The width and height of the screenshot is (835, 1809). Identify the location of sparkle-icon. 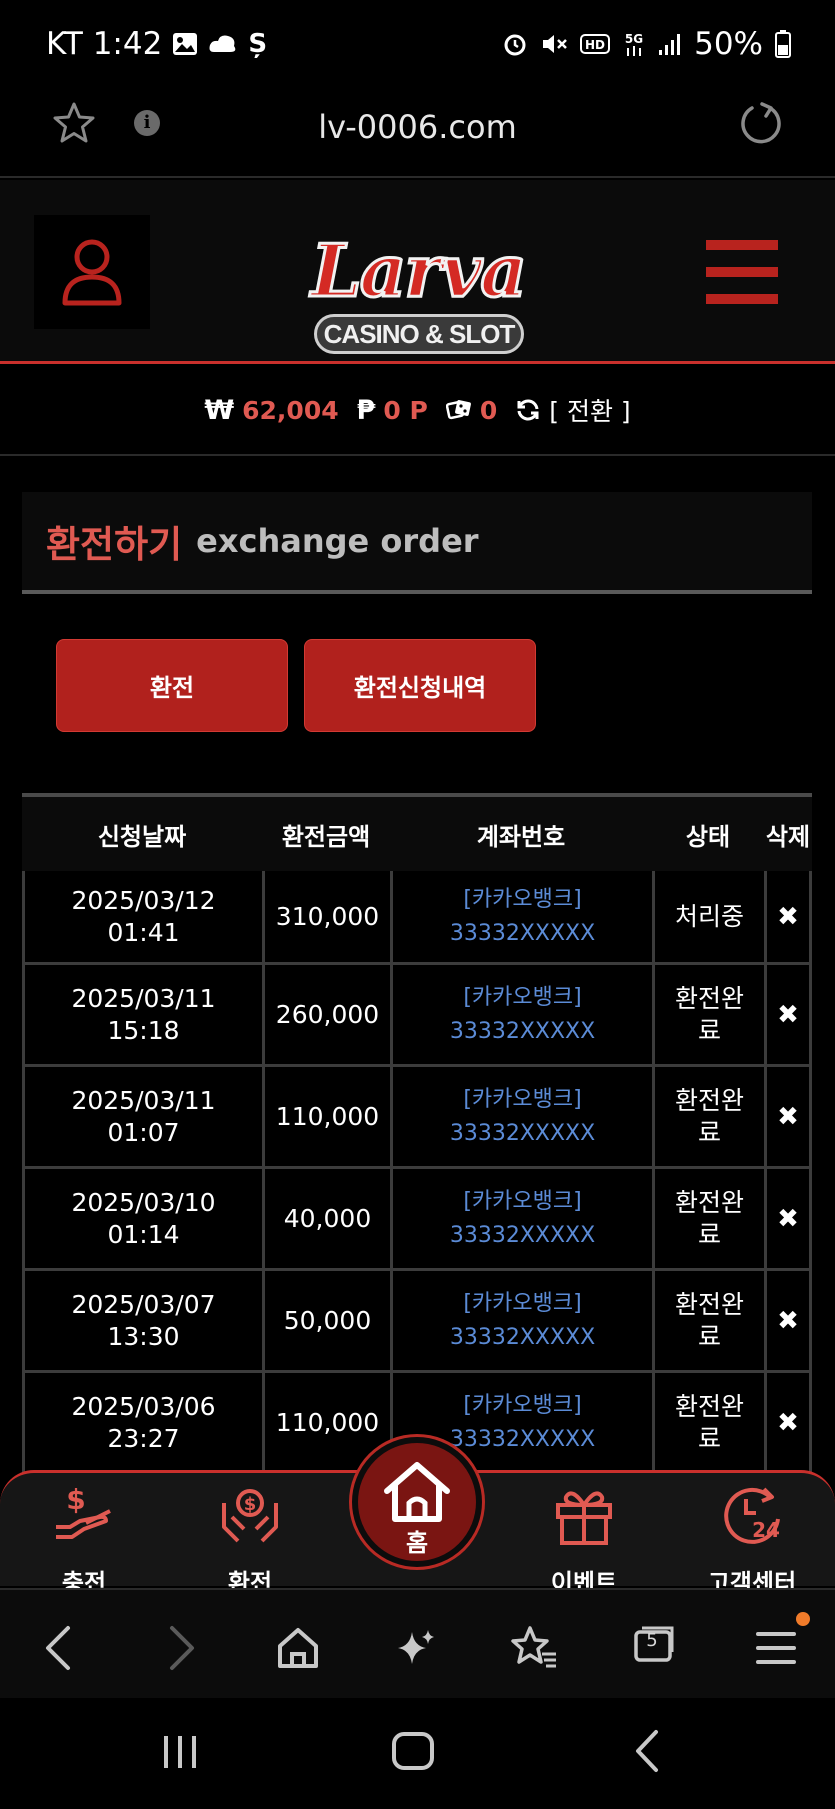
(416, 1648).